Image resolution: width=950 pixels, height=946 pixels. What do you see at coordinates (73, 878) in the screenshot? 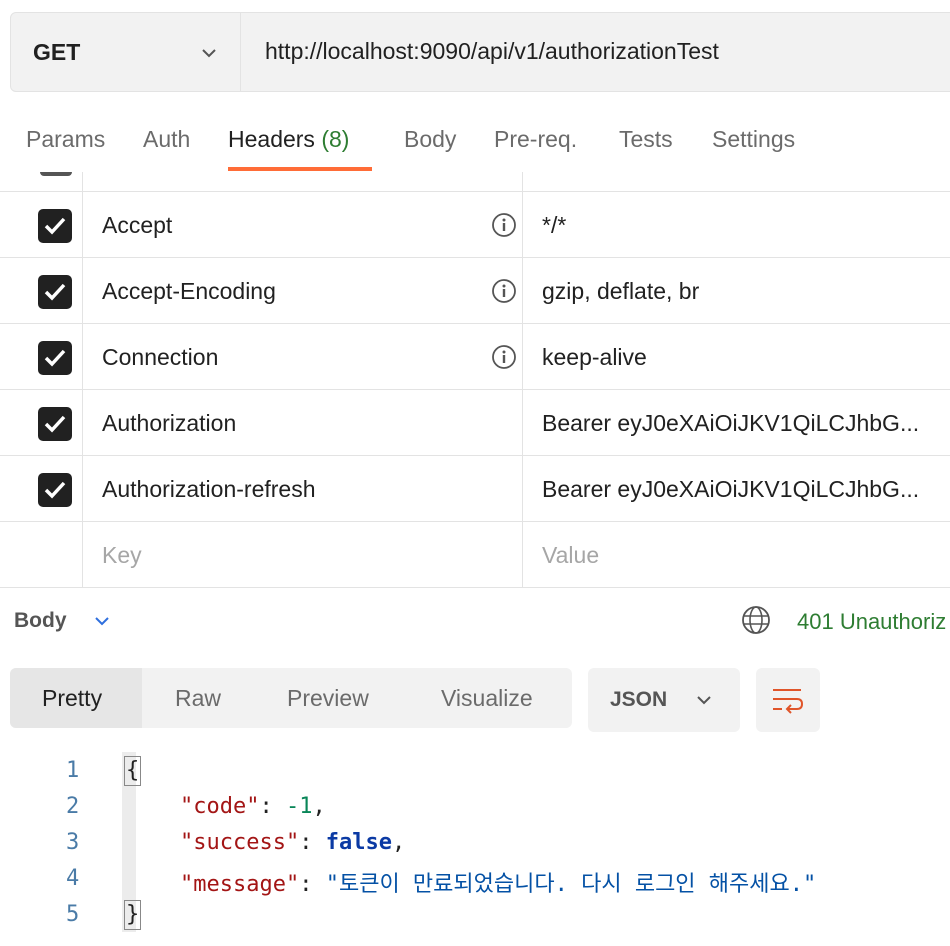
I see `line-number: 4` at bounding box center [73, 878].